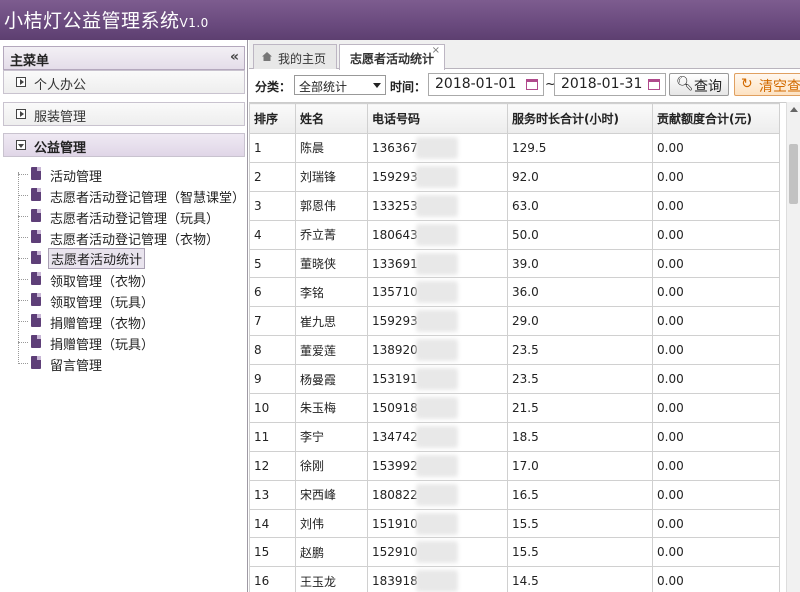 The image size is (800, 592). Describe the element at coordinates (106, 19) in the screenshot. I see `app-title: 小桔灯公益管理系统V1.0` at that location.